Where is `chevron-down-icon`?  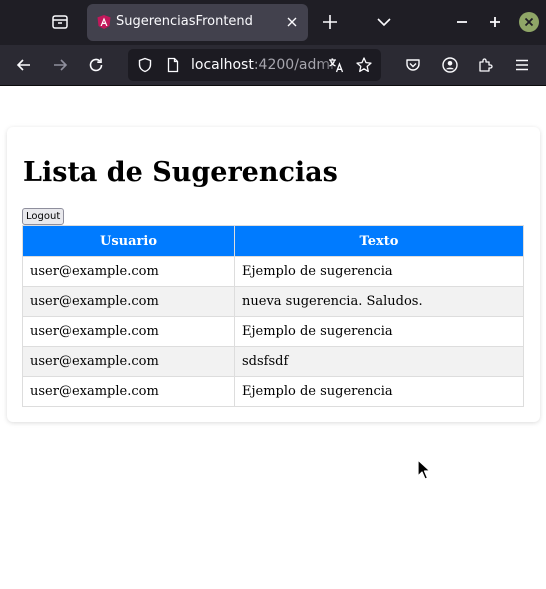 chevron-down-icon is located at coordinates (384, 22).